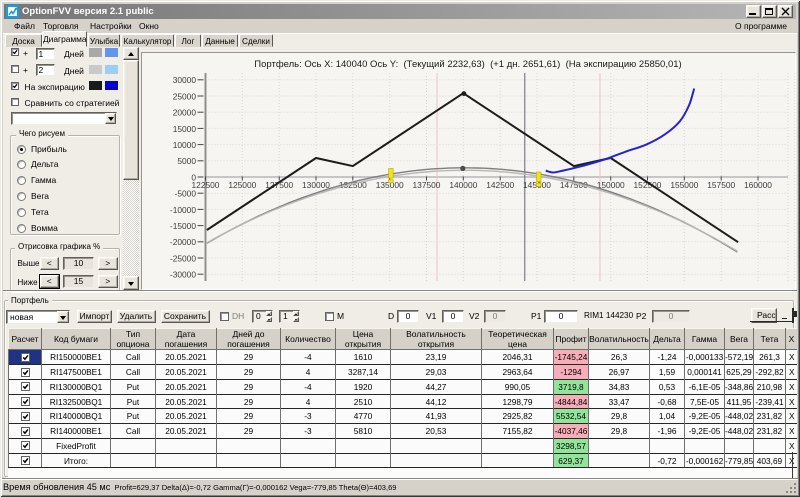 This screenshot has height=497, width=800. Describe the element at coordinates (206, 185) in the screenshot. I see `svg-text: 122500` at that location.